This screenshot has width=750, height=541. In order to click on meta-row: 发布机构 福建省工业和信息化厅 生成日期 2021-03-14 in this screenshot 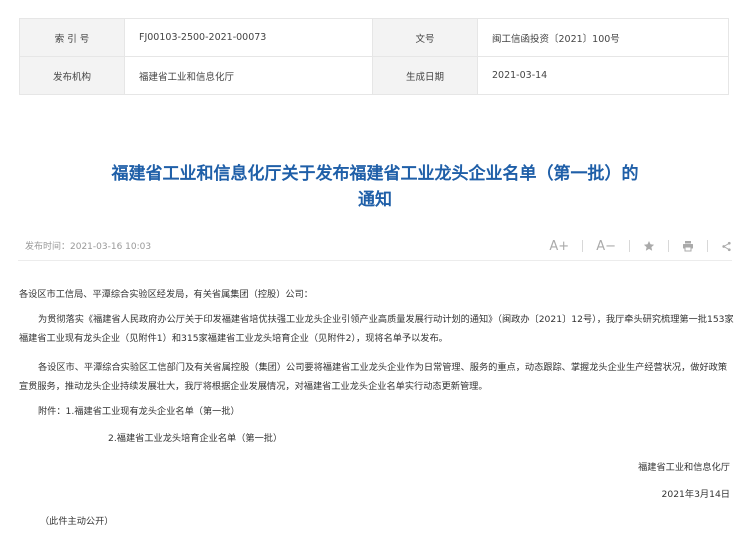, I will do `click(374, 75)`.